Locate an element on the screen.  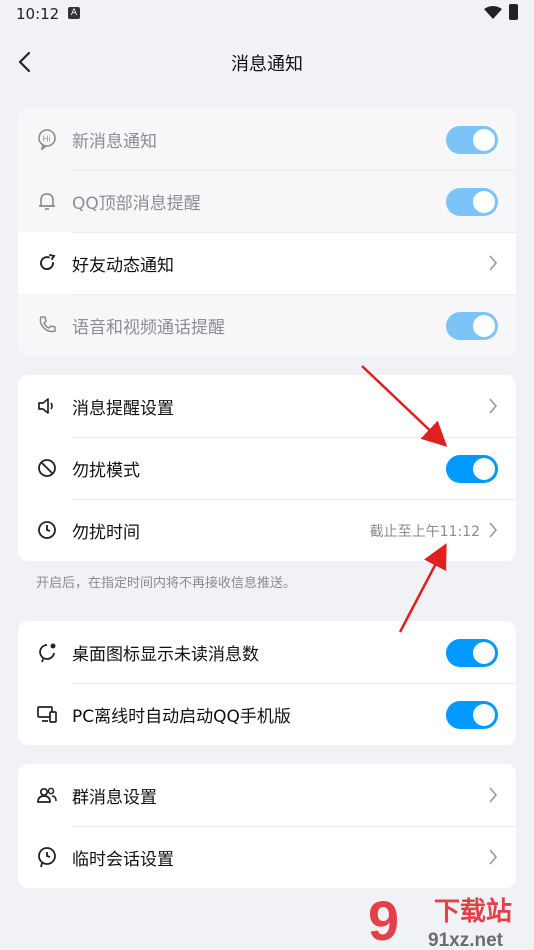
annotation-arrows is located at coordinates (404, 499).